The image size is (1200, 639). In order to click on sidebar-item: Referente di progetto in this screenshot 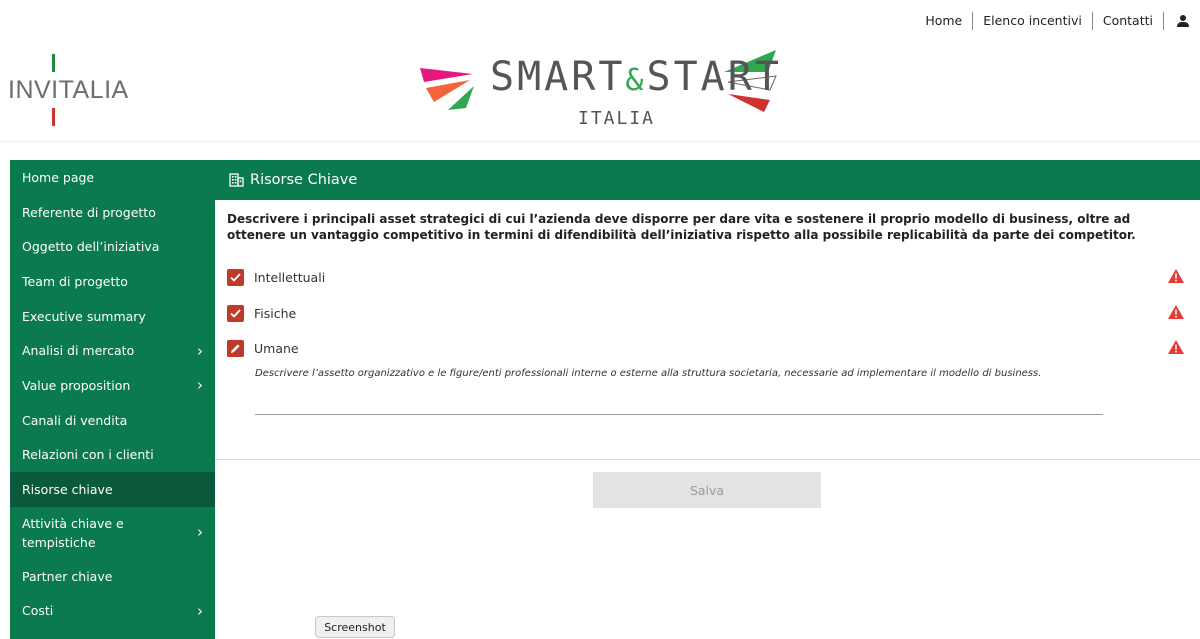, I will do `click(112, 212)`.